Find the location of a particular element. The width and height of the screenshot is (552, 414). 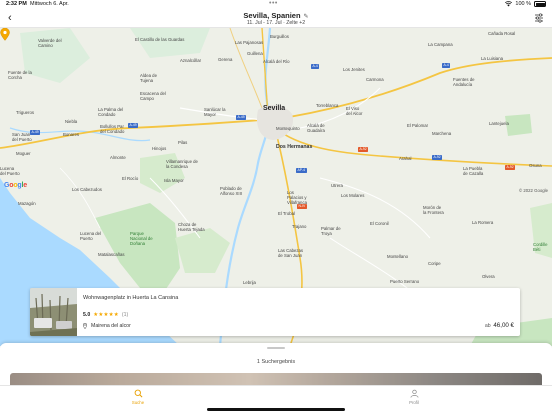

status-bar: 2:32 PM Mittwoch 6. Apr. ••• 100 % is located at coordinates (276, 5).